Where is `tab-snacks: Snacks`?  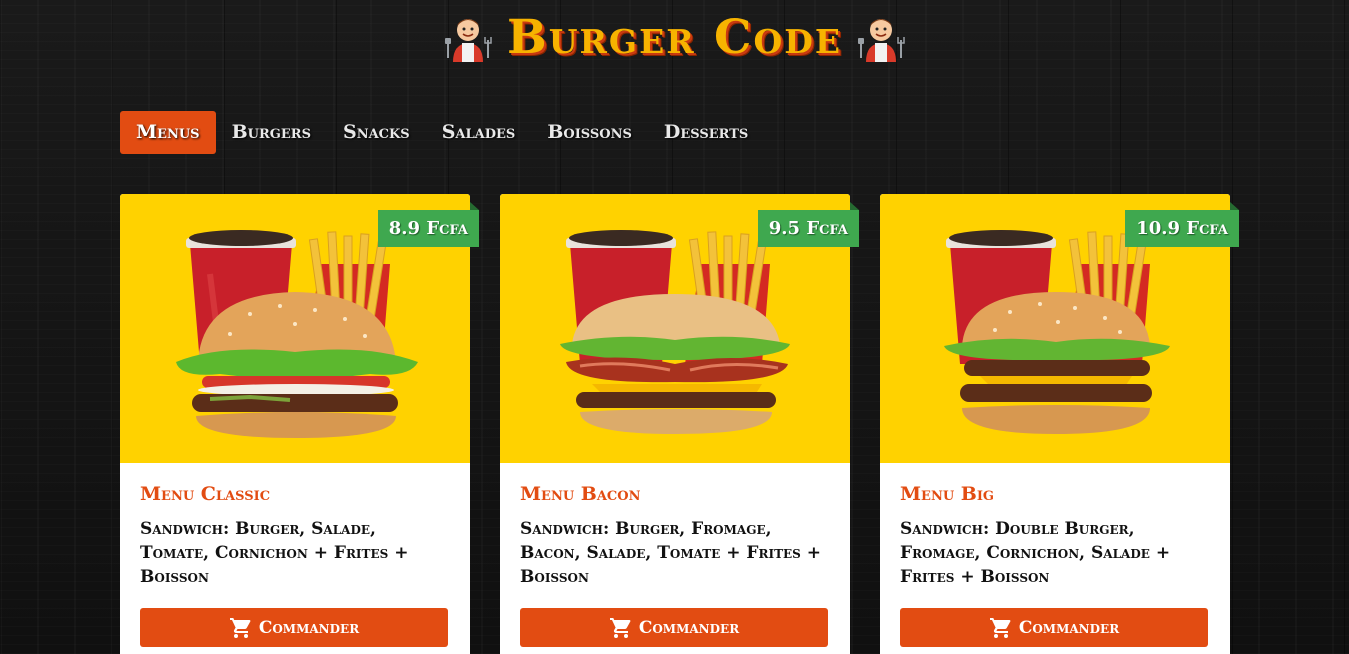 tab-snacks: Snacks is located at coordinates (376, 132).